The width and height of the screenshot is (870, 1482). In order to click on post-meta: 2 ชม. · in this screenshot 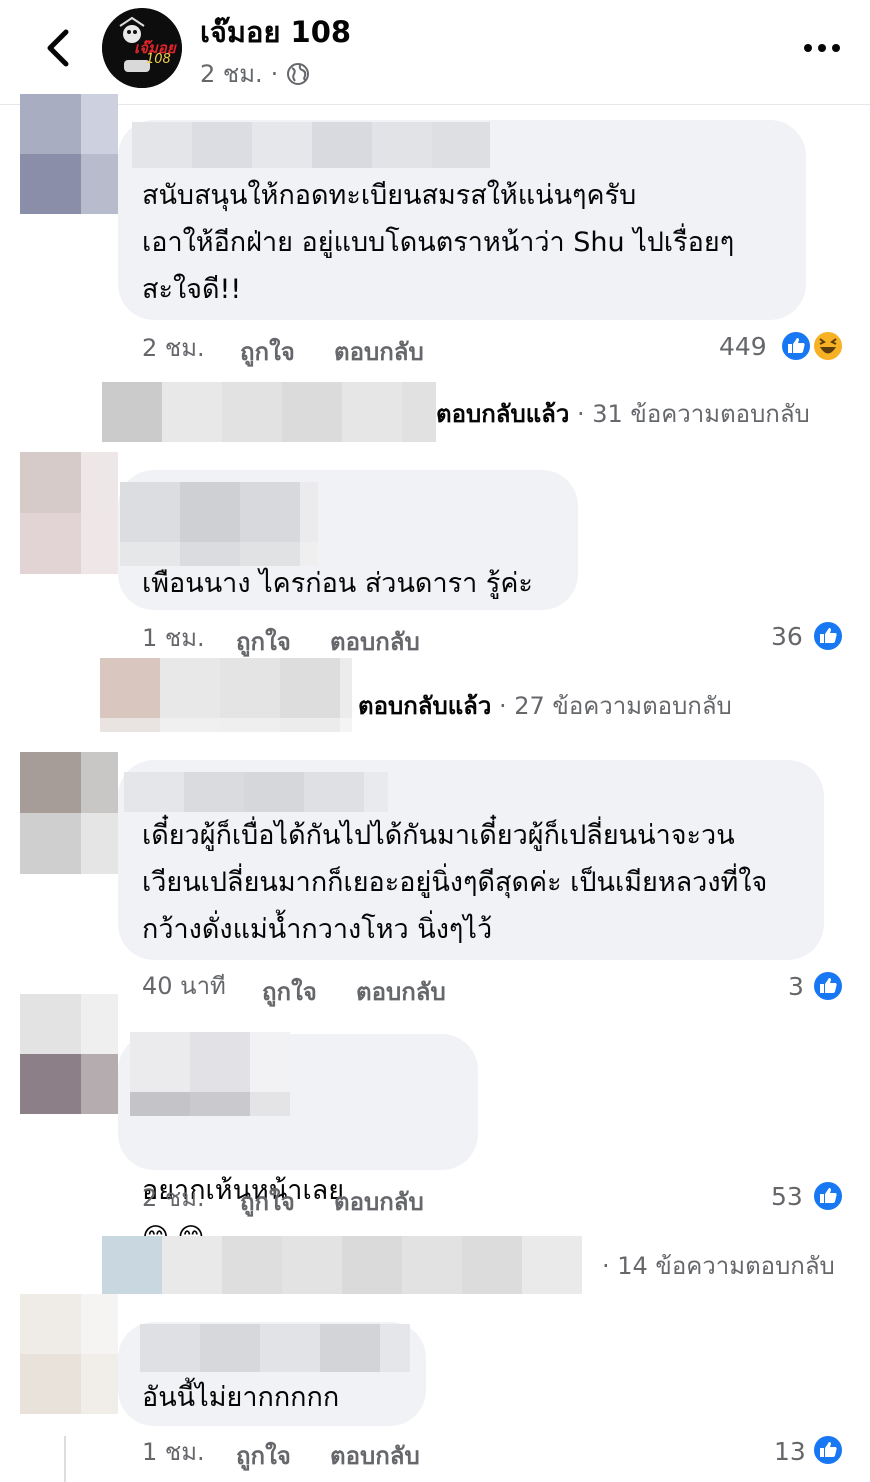, I will do `click(255, 74)`.